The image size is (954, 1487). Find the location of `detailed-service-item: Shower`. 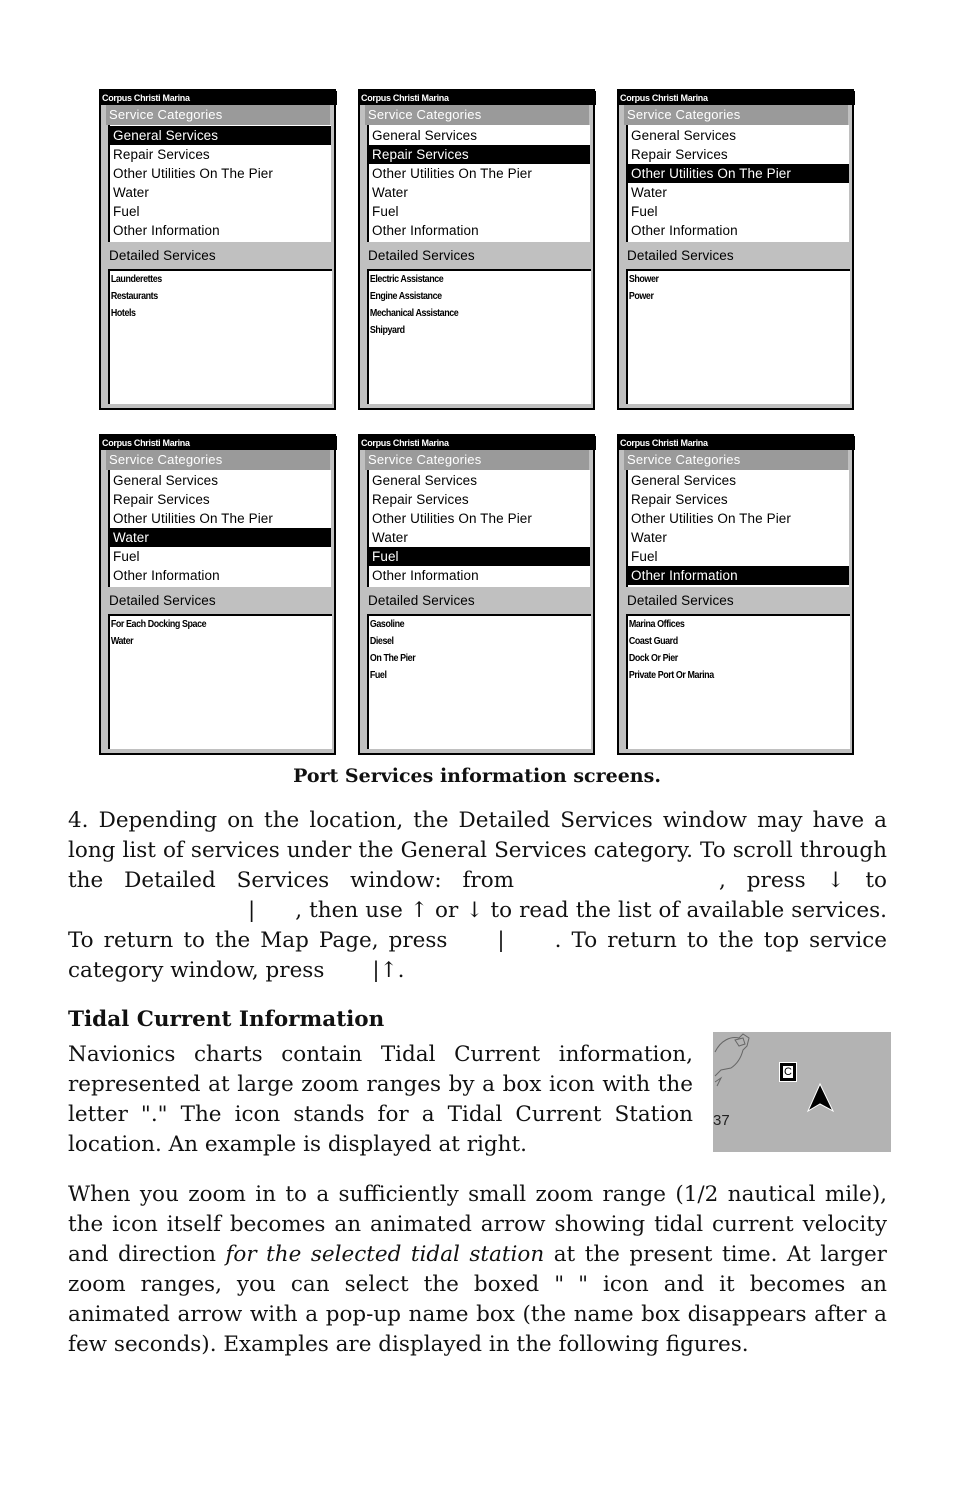

detailed-service-item: Shower is located at coordinates (722, 279).